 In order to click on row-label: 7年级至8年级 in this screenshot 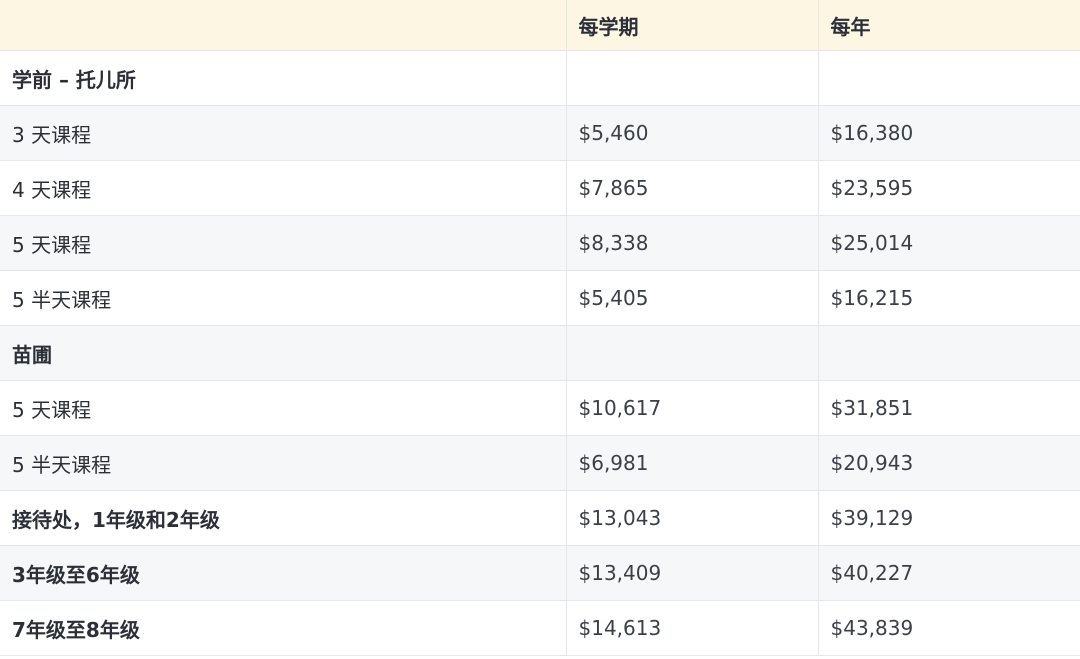, I will do `click(283, 628)`.